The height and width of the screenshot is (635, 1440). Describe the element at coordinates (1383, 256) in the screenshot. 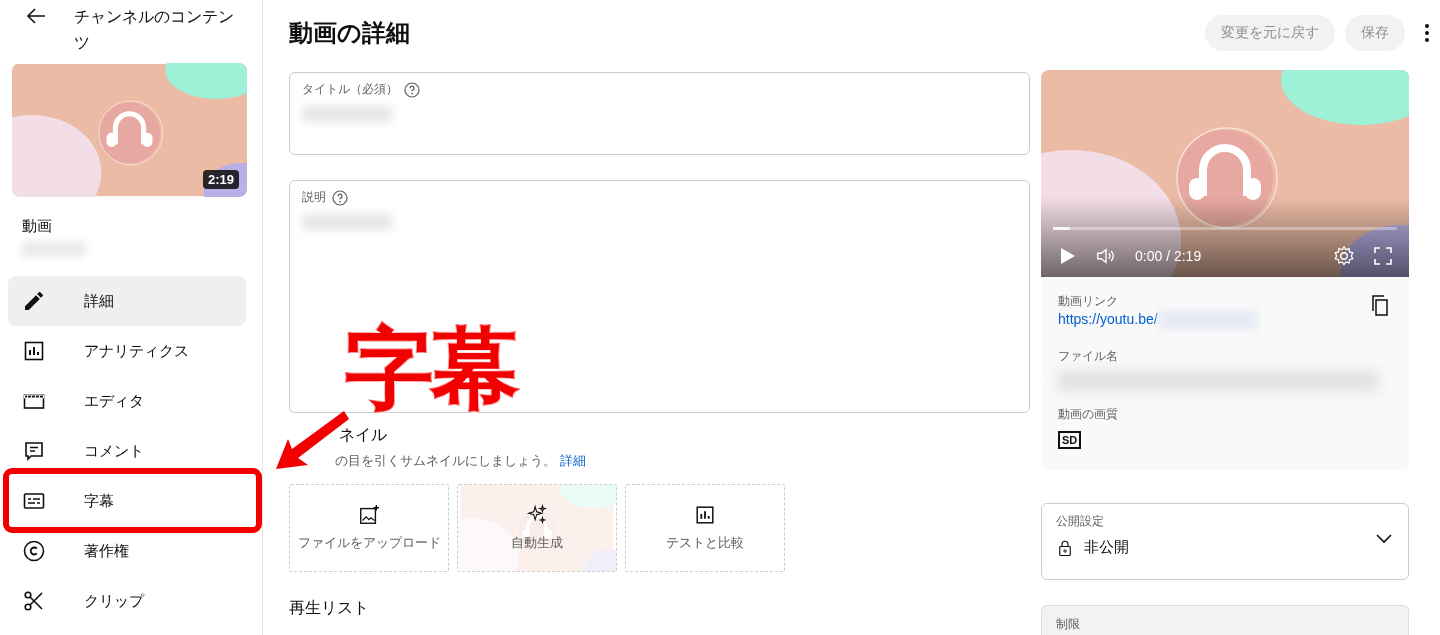

I see `fullscreen-icon` at that location.